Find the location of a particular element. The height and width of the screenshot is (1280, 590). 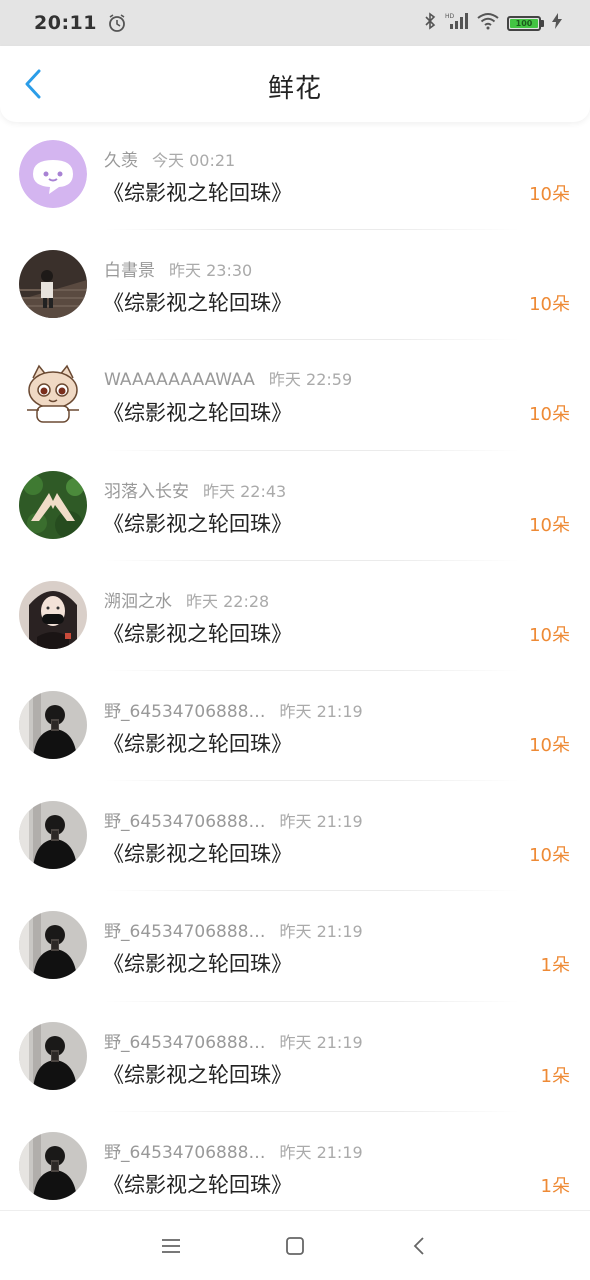

bottom-nav is located at coordinates (295, 1245).